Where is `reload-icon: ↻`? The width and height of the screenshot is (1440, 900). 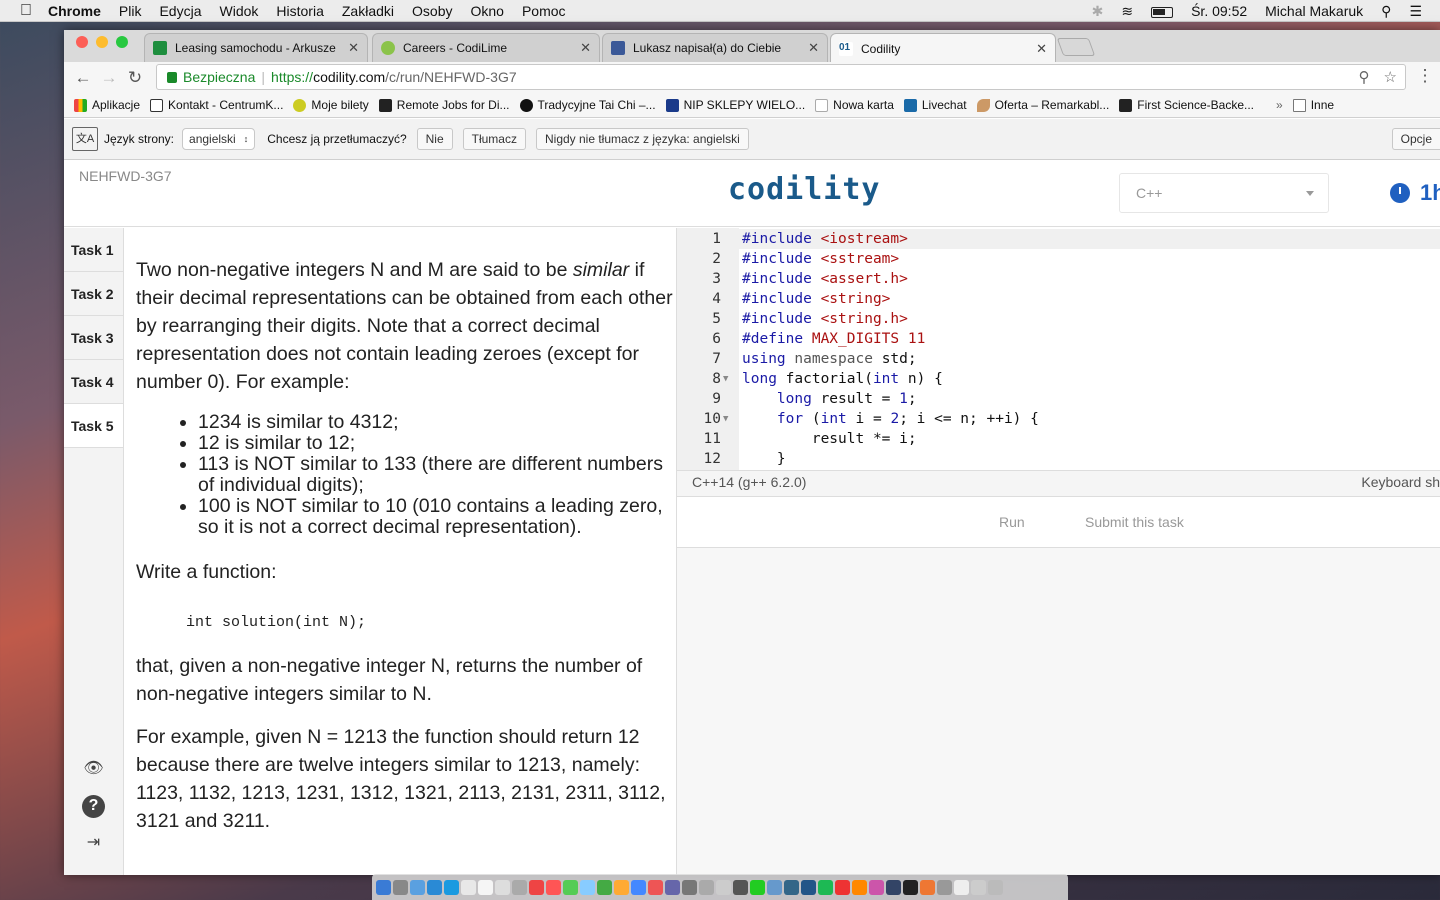 reload-icon: ↻ is located at coordinates (135, 78).